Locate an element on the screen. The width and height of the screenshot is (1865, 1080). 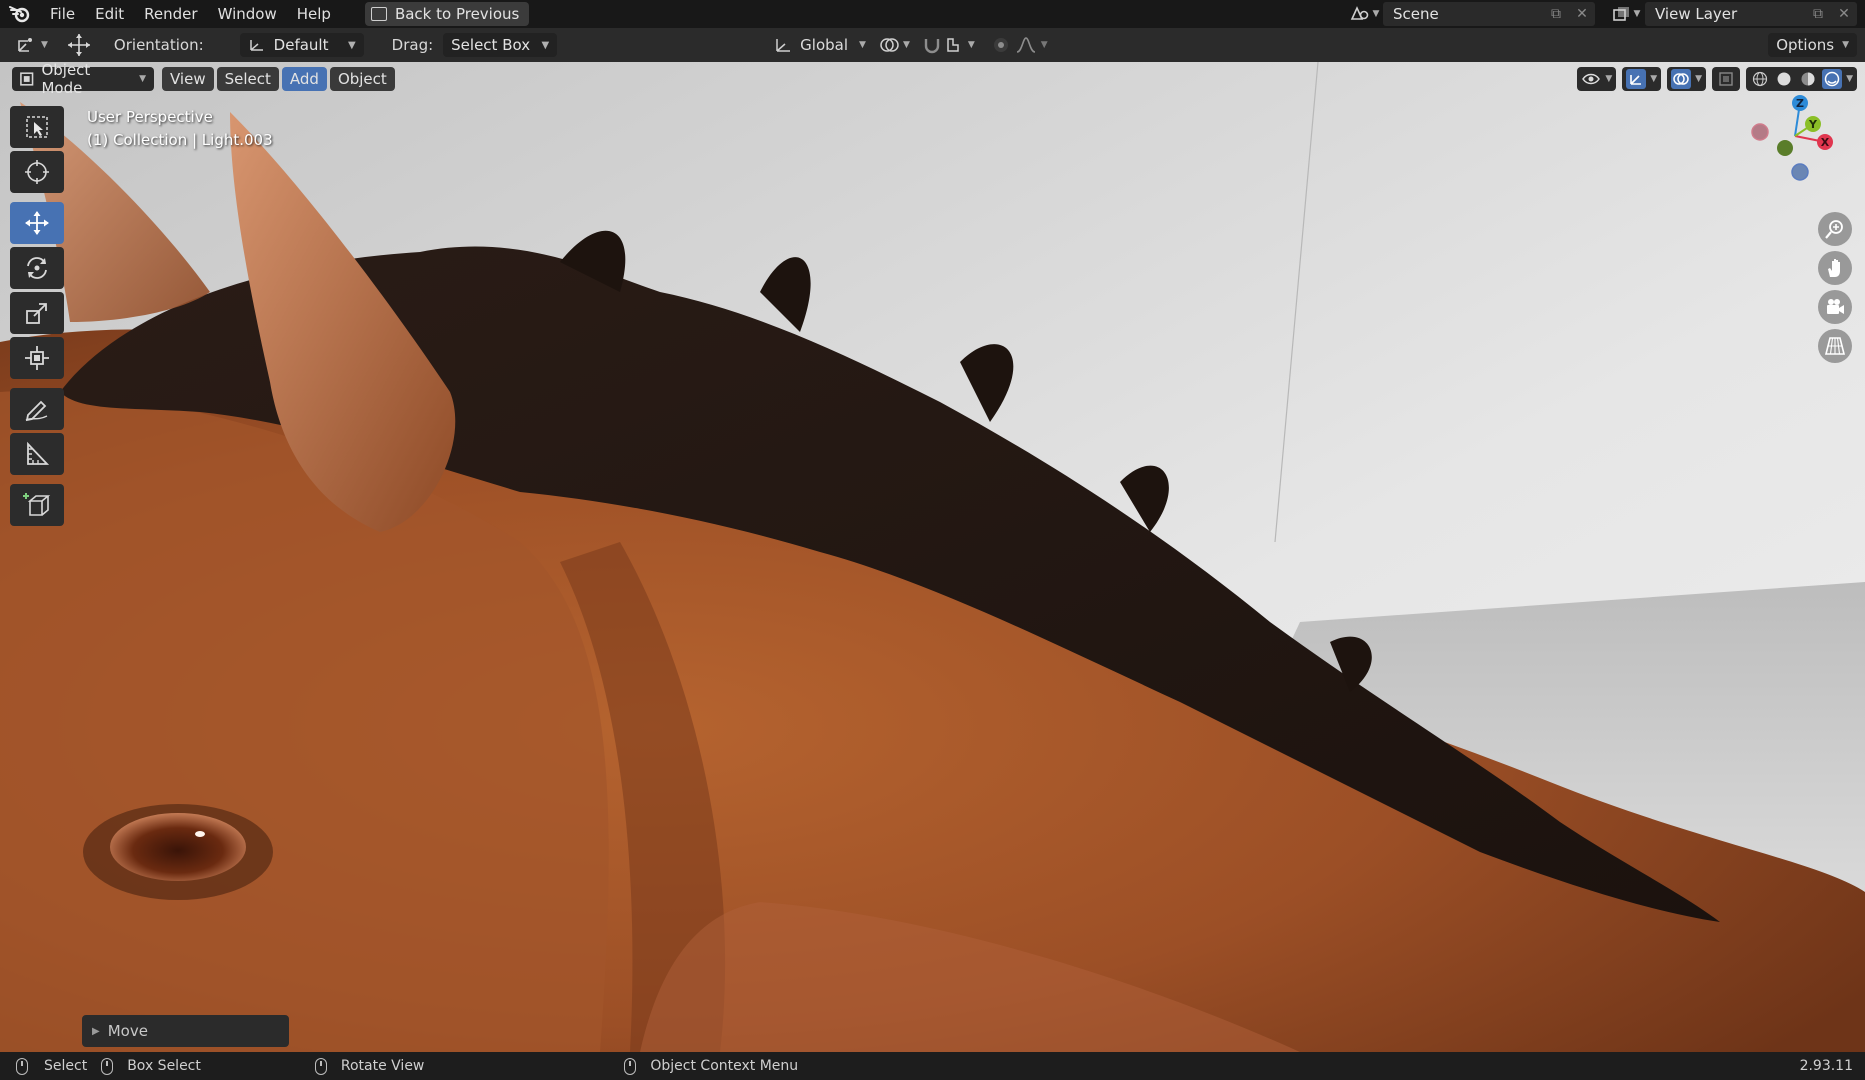
zoom-icon is located at coordinates (1835, 229).